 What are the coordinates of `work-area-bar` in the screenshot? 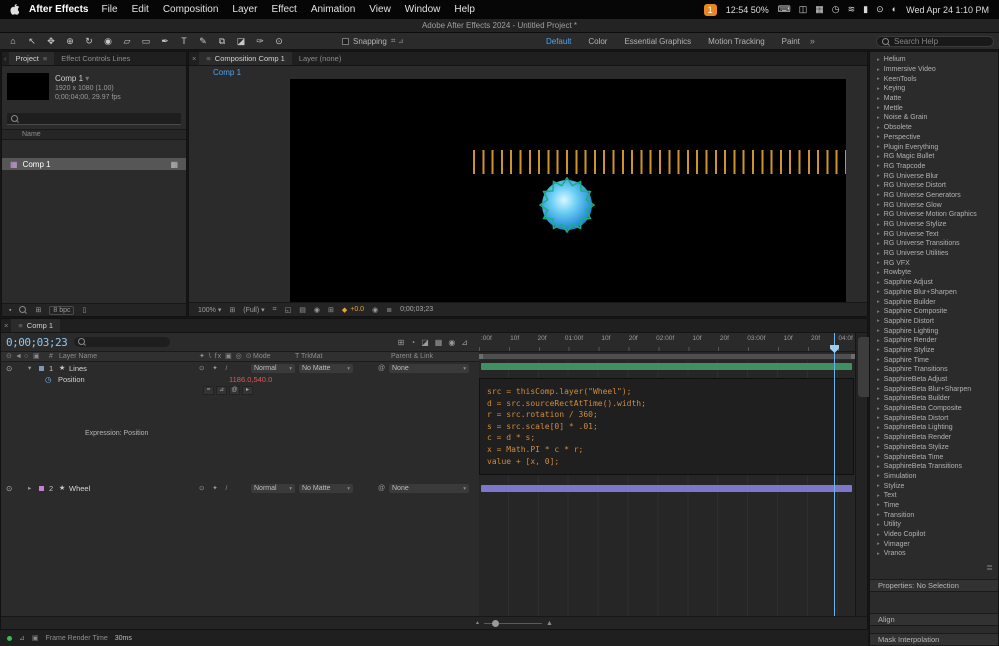 It's located at (667, 356).